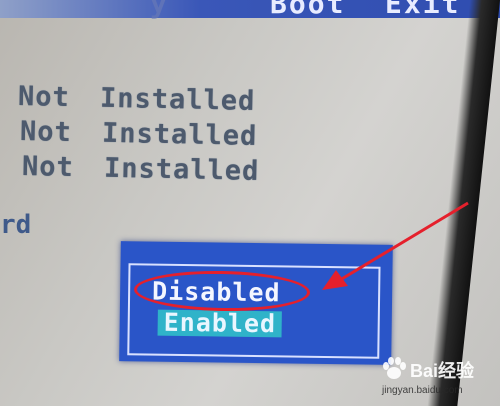 The width and height of the screenshot is (500, 406). What do you see at coordinates (422, 9) in the screenshot?
I see `menu-item-exit: Exit` at bounding box center [422, 9].